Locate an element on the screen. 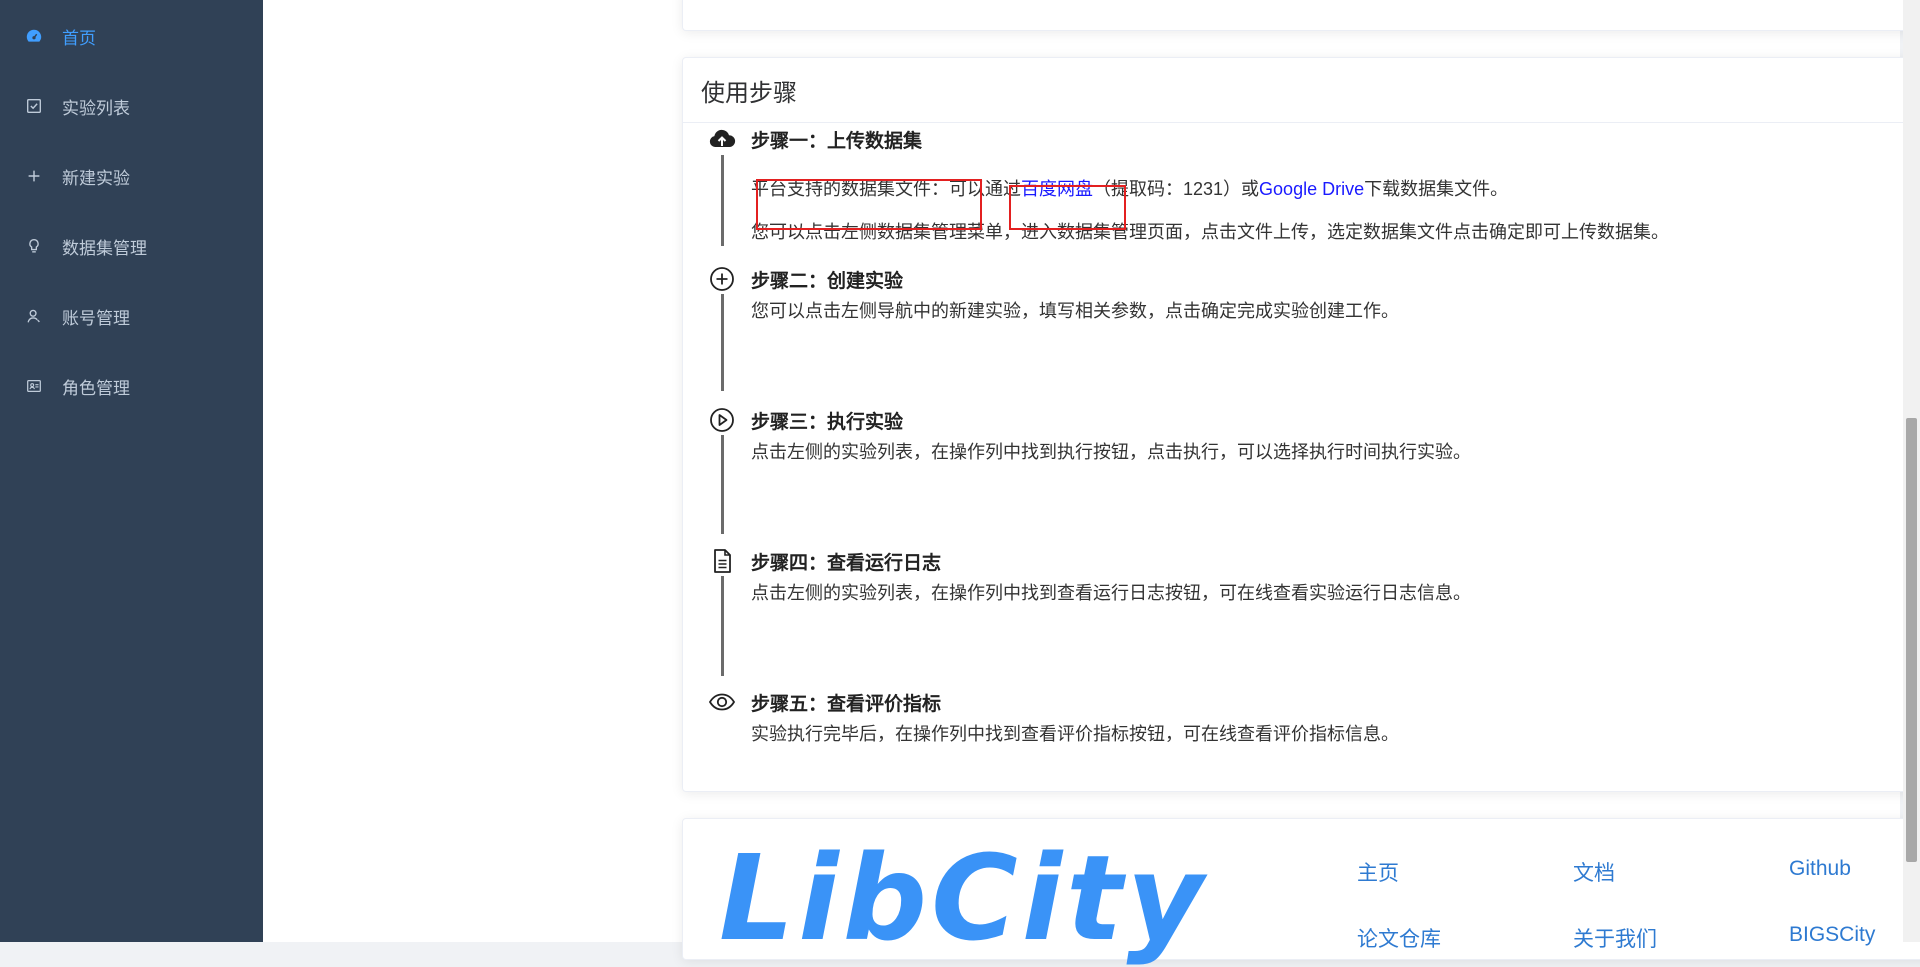 The image size is (1920, 967). dashboard-icon is located at coordinates (34, 36).